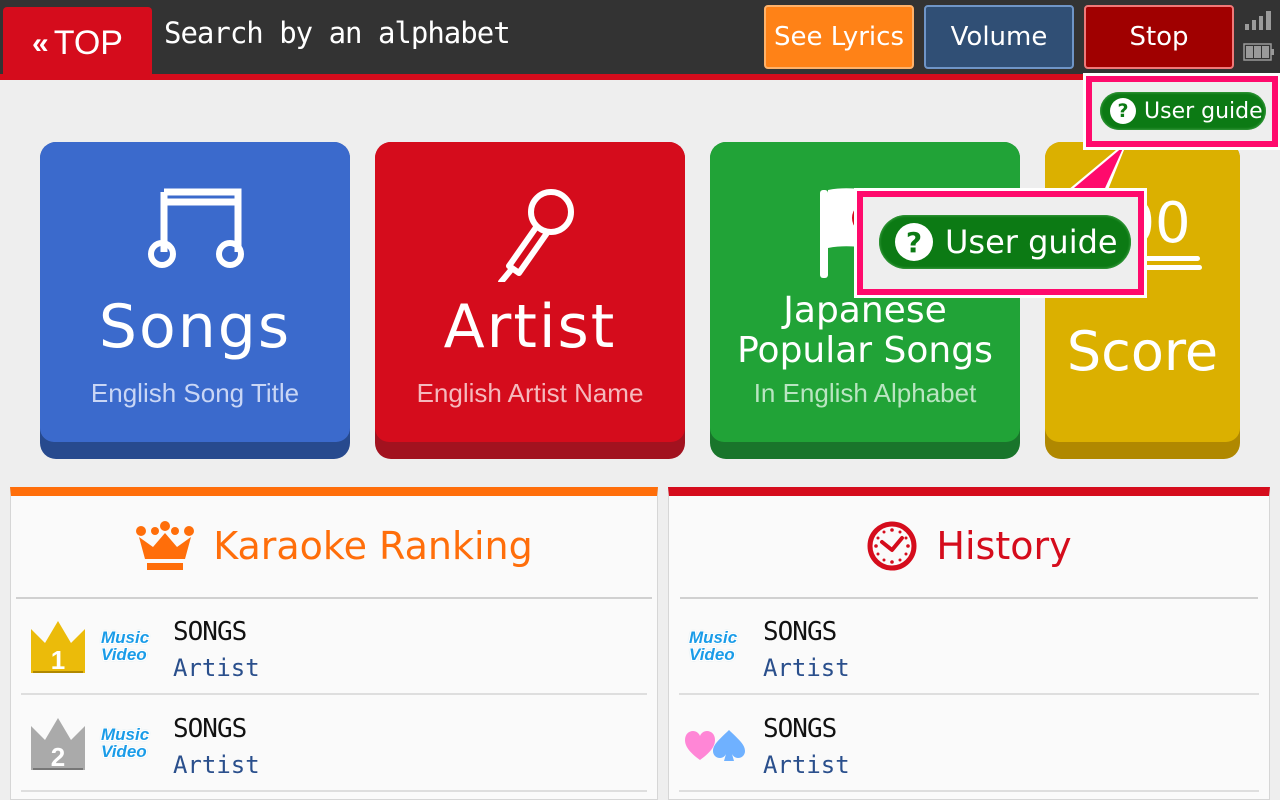 The height and width of the screenshot is (800, 1280). What do you see at coordinates (865, 393) in the screenshot?
I see `jpop-tile-subtitle: In English Alphabet` at bounding box center [865, 393].